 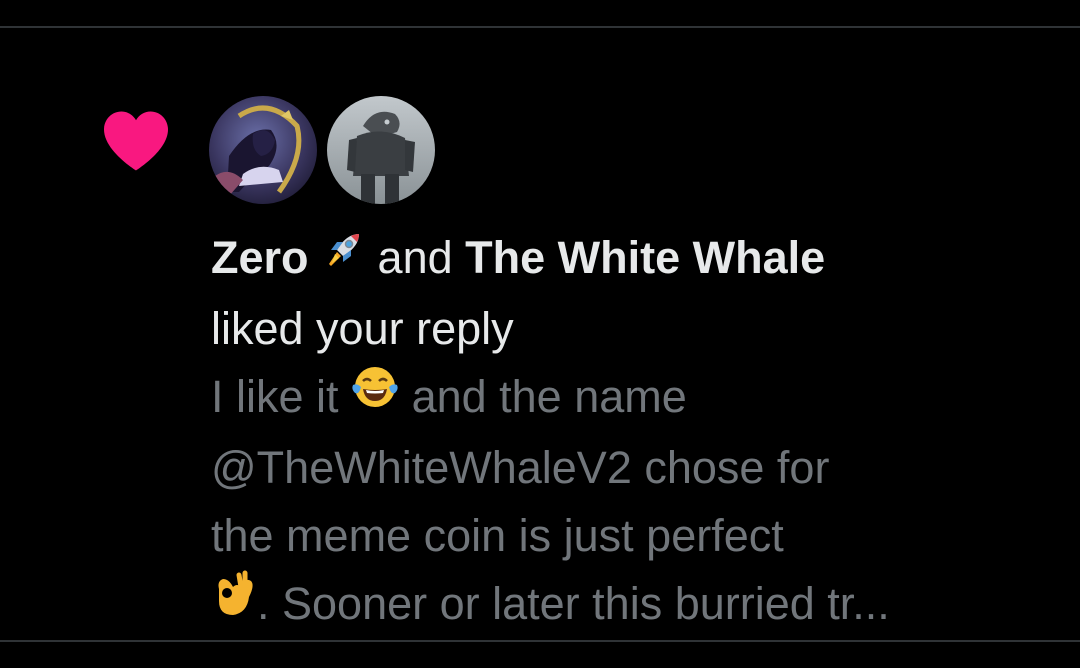 What do you see at coordinates (415, 257) in the screenshot?
I see `connector-text: and` at bounding box center [415, 257].